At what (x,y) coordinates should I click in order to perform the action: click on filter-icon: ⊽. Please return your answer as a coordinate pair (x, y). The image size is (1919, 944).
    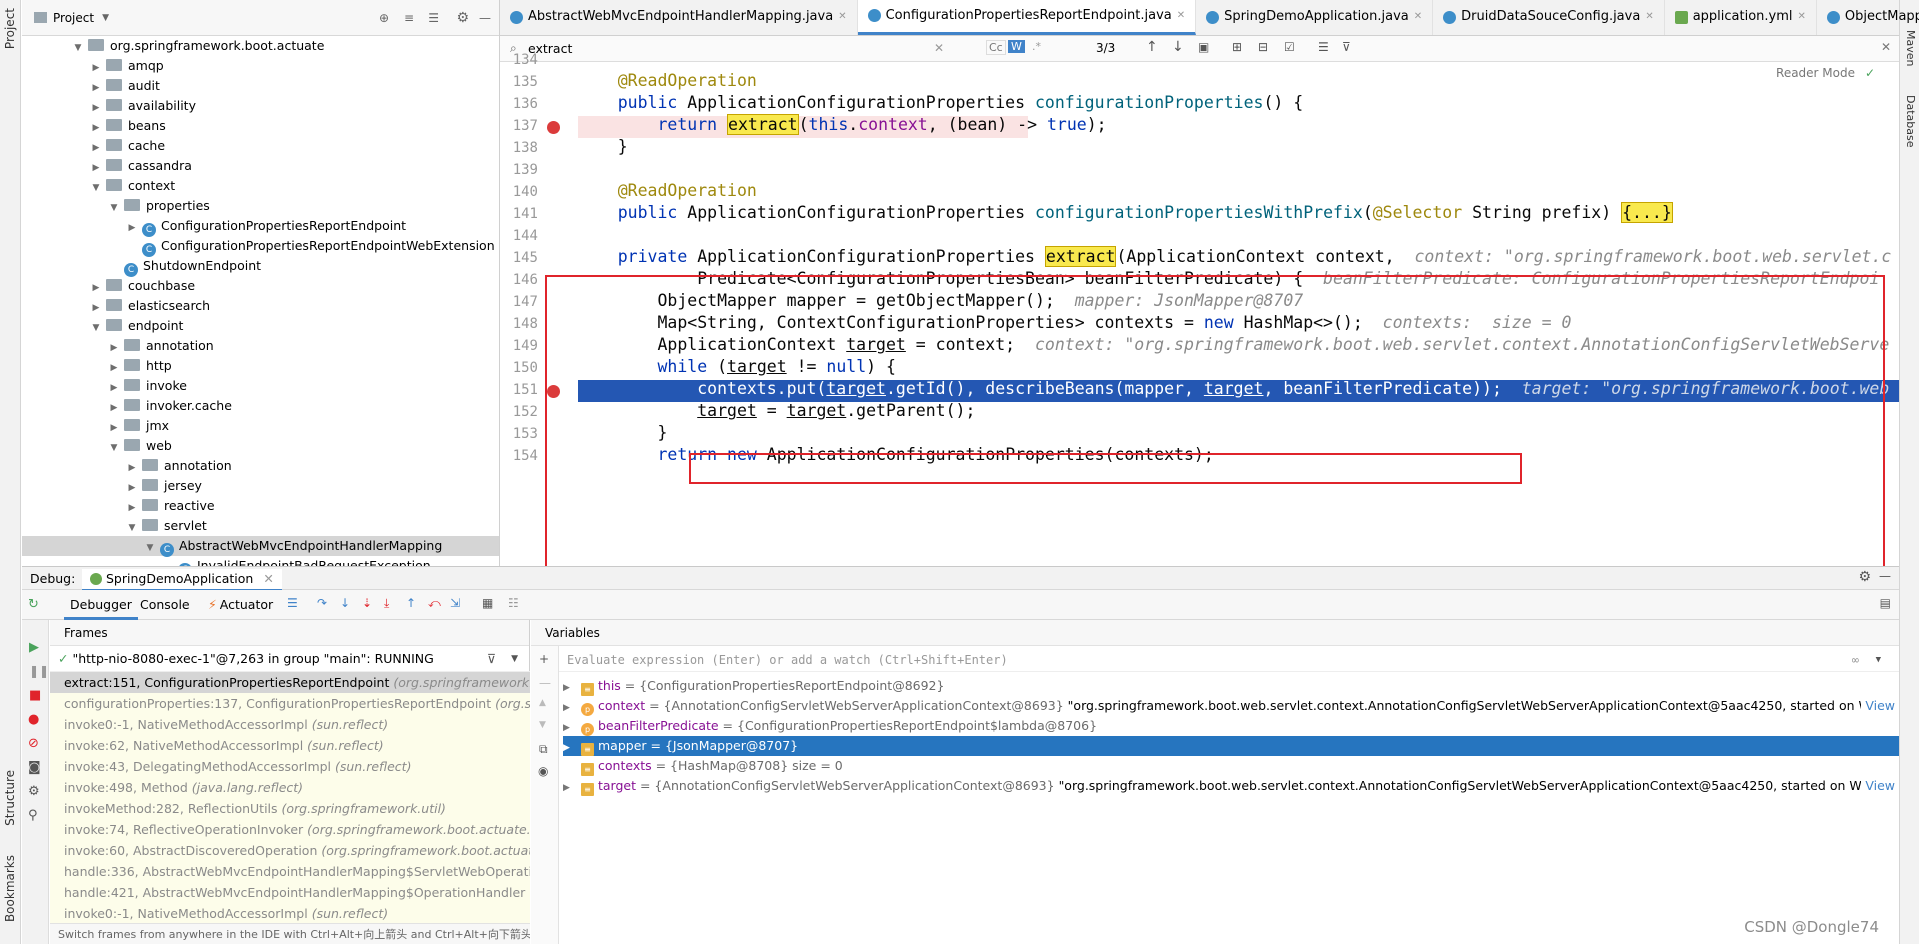
    Looking at the image, I should click on (491, 659).